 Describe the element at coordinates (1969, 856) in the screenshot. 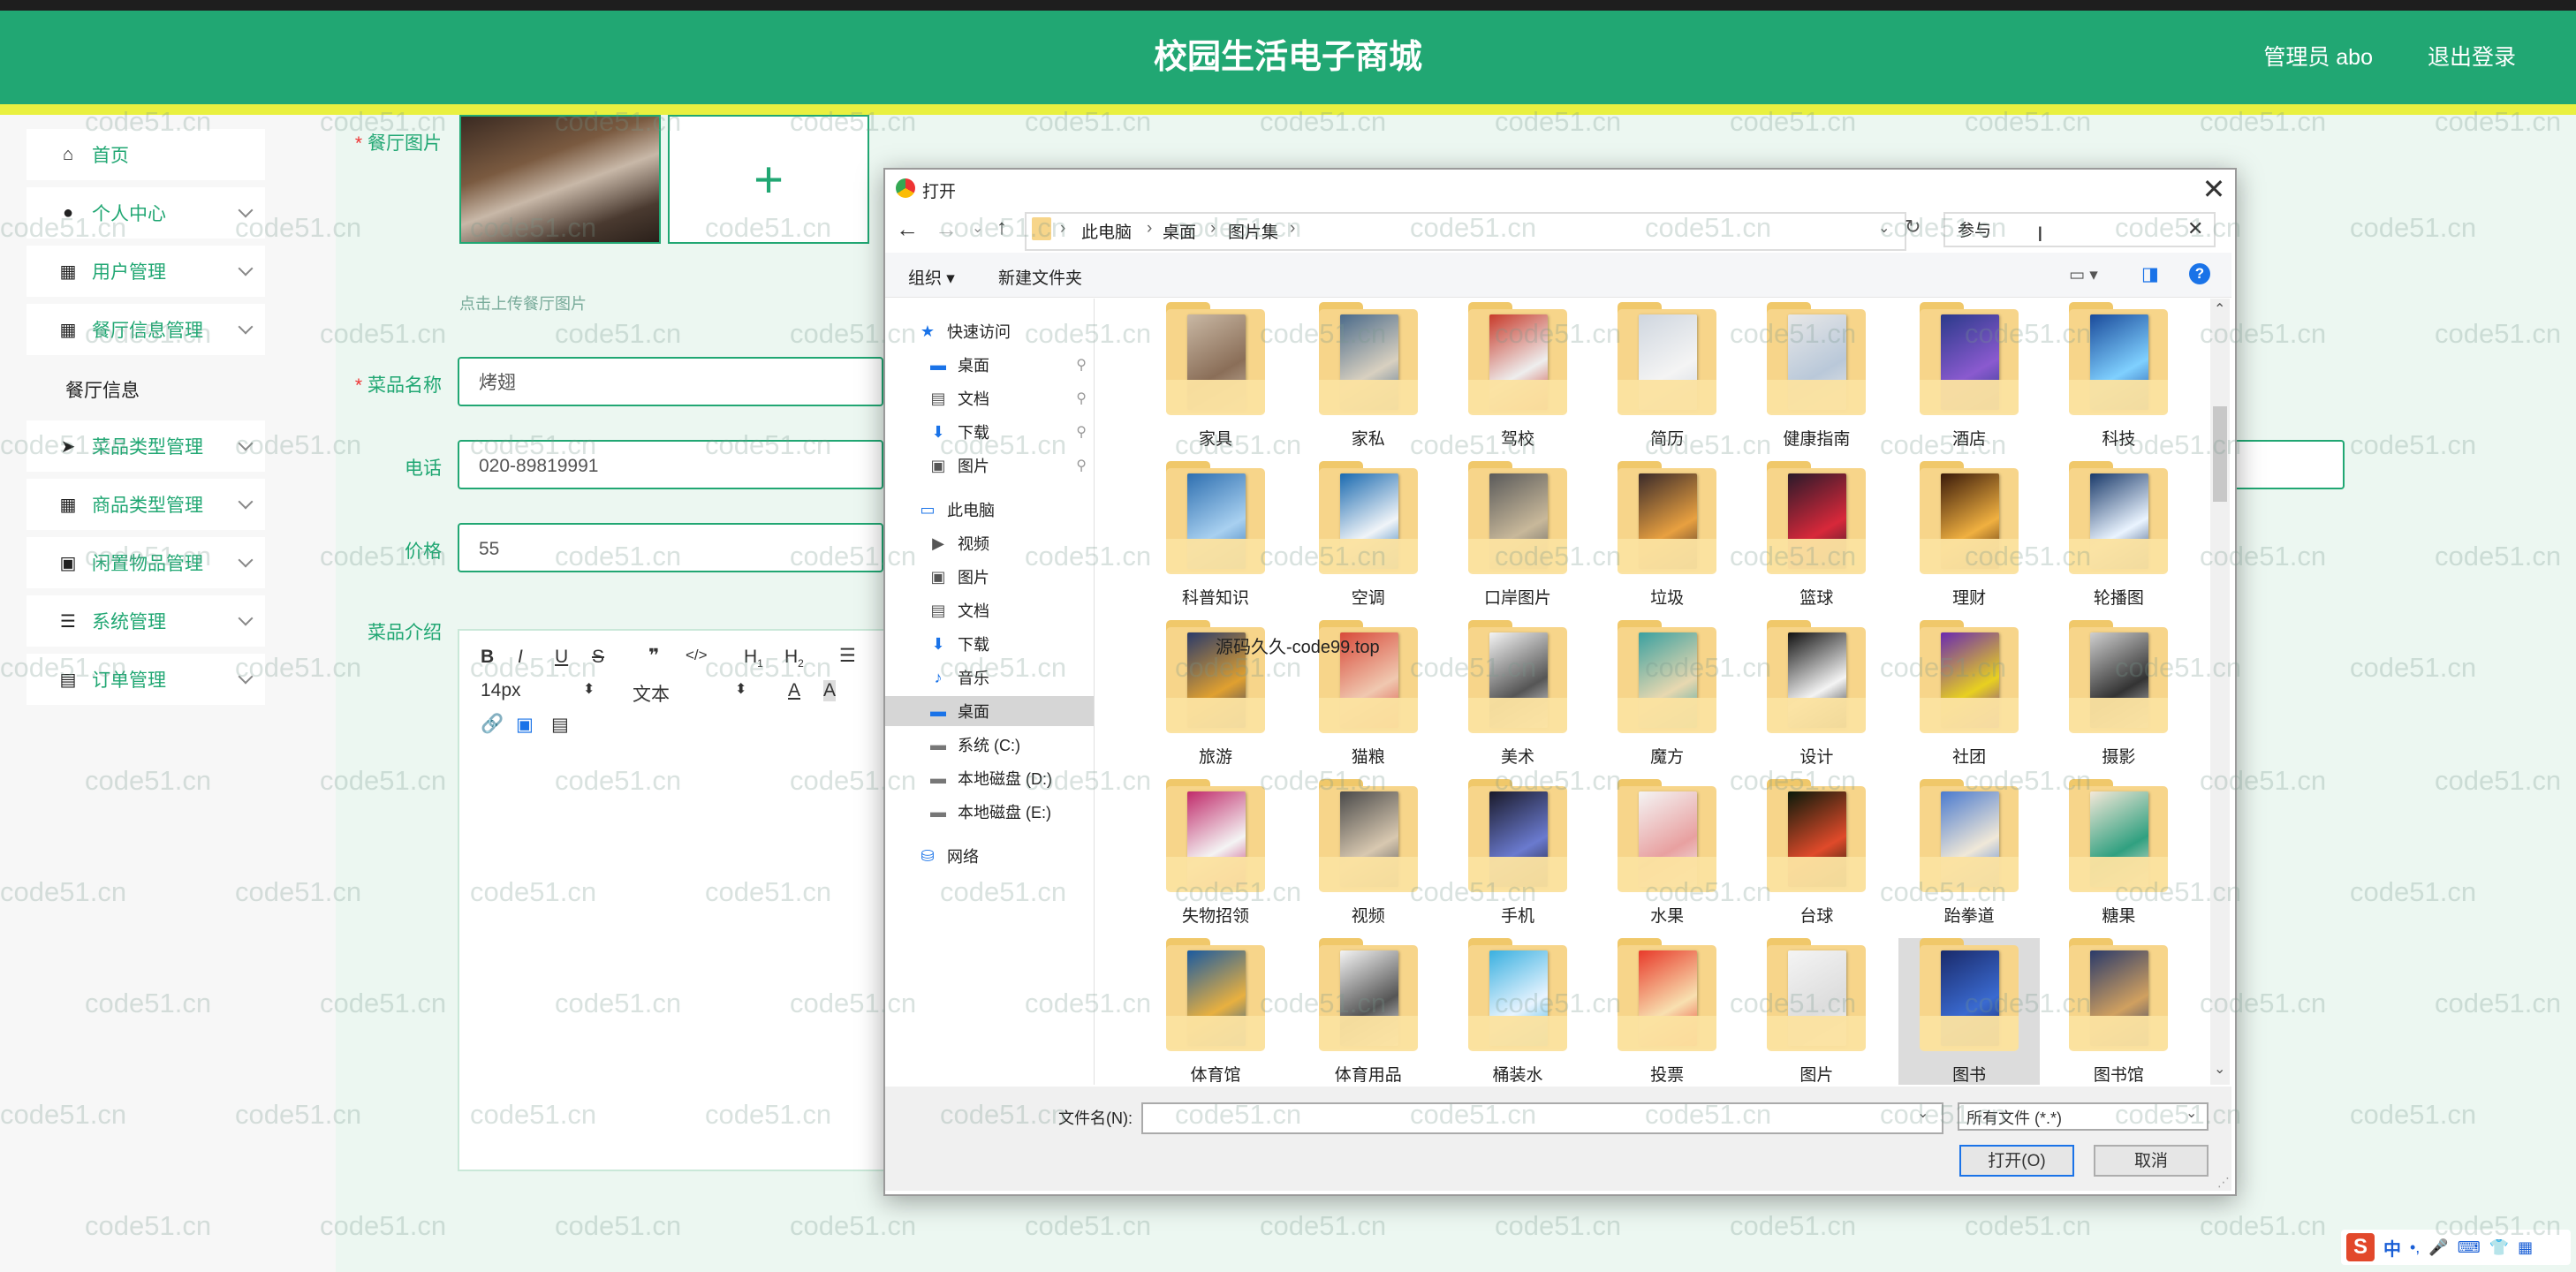

I see `folder-item: 跆拳道` at that location.